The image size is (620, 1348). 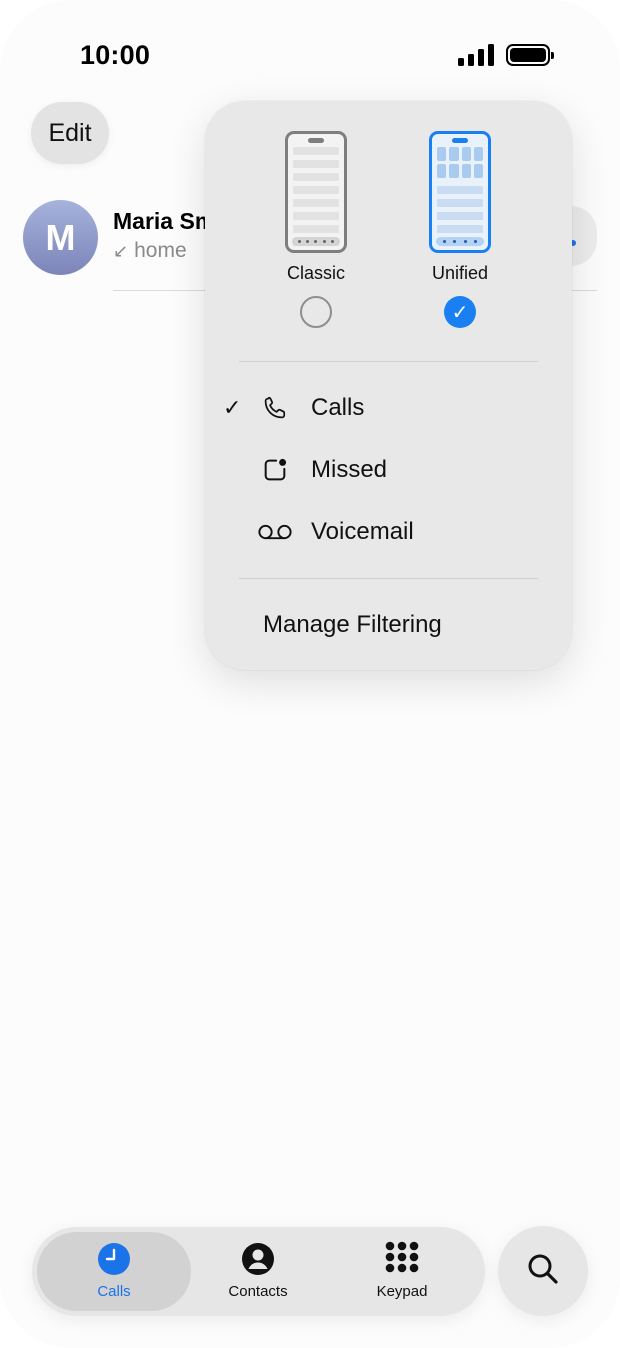 I want to click on tab-bar: Calls Contacts Keypad, so click(x=258, y=1271).